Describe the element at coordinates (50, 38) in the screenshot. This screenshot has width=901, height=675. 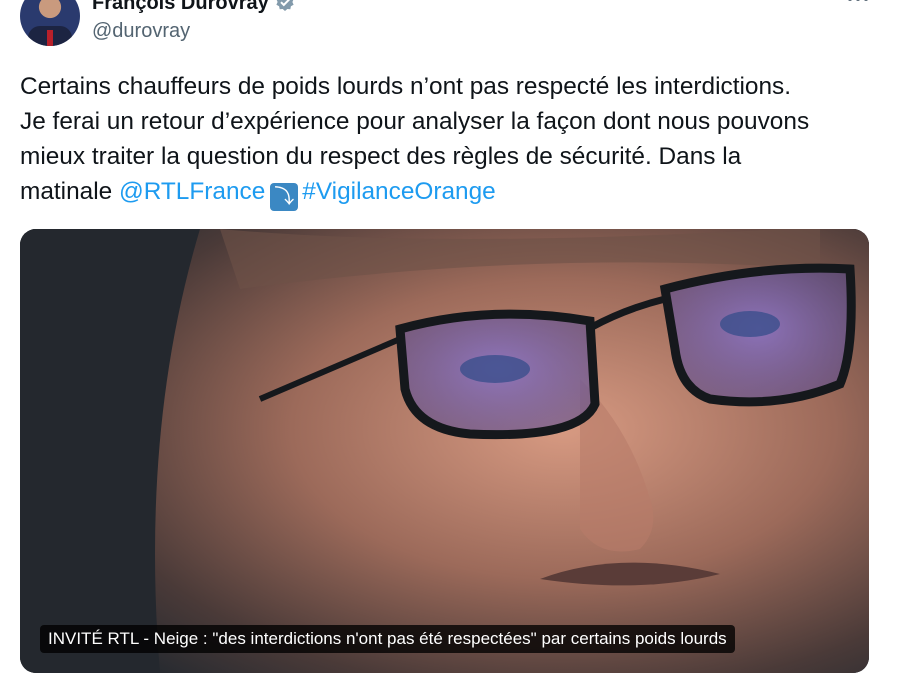
I see `avatar-tie` at that location.